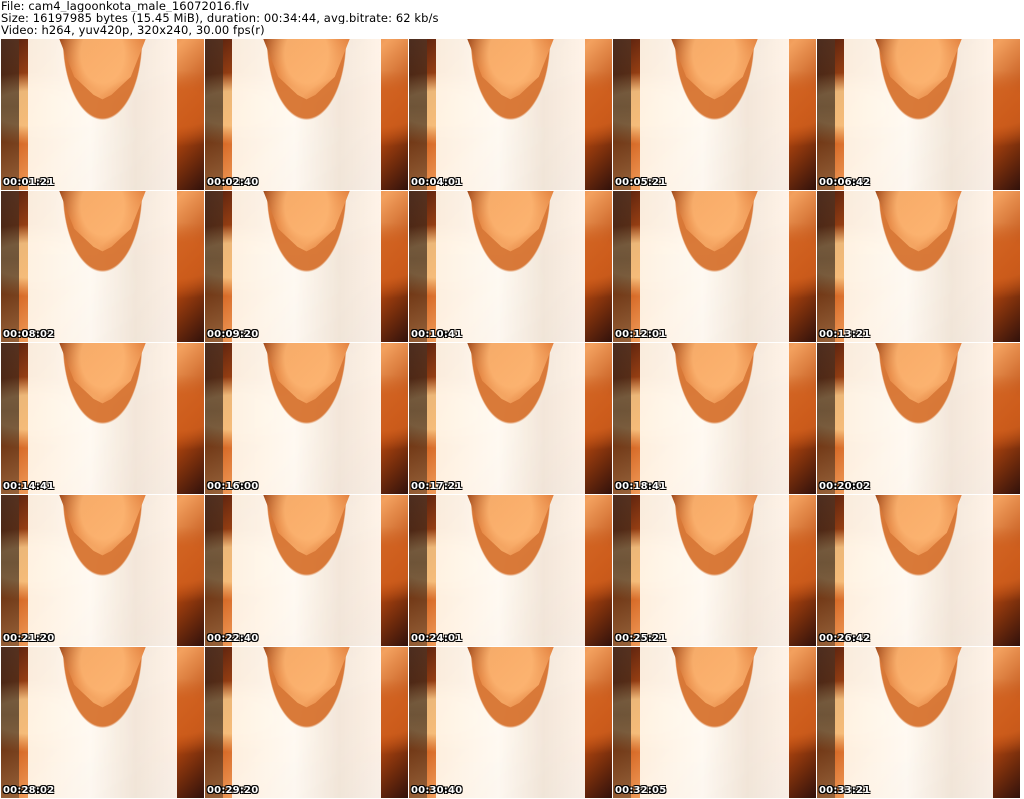 The width and height of the screenshot is (1024, 799). Describe the element at coordinates (233, 334) in the screenshot. I see `thumbnail-timestamp: 00:09:20` at that location.